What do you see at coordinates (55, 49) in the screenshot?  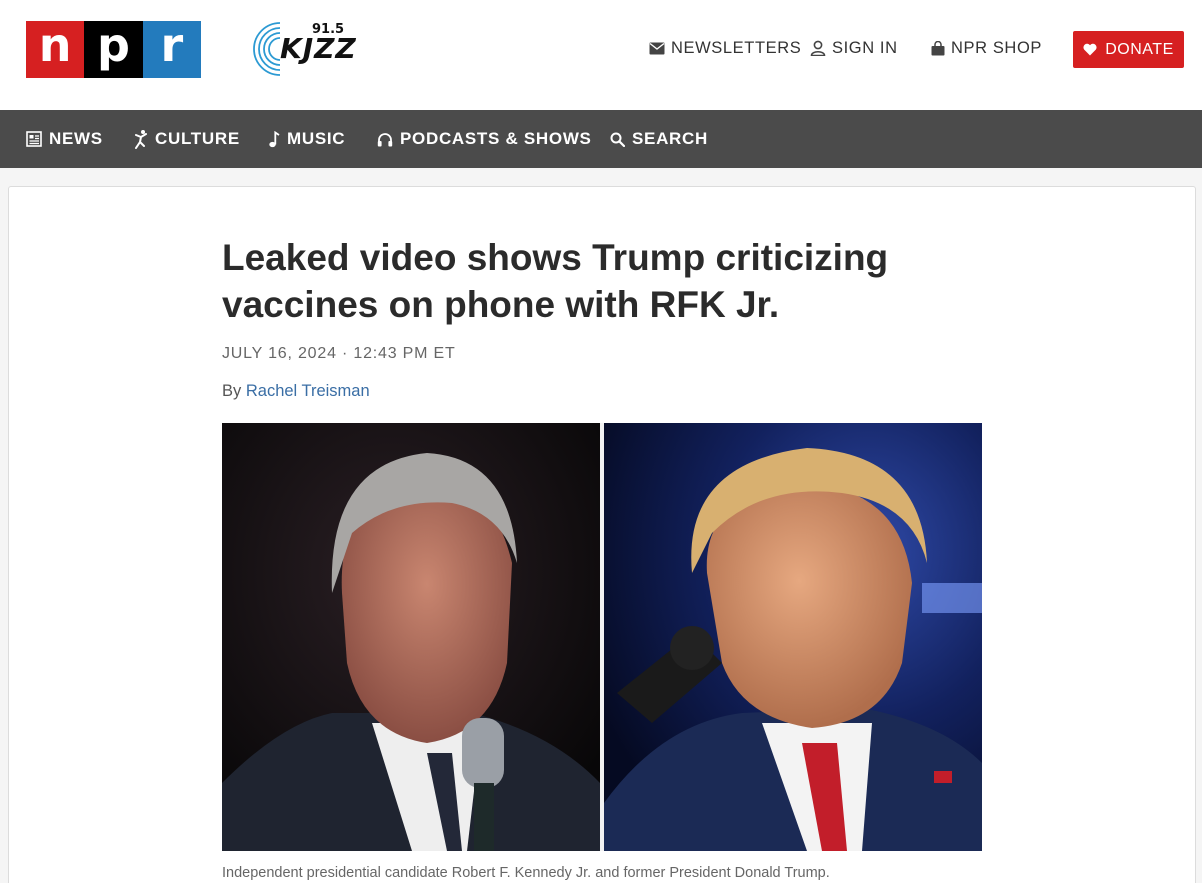 I see `npr-logo-n: n` at bounding box center [55, 49].